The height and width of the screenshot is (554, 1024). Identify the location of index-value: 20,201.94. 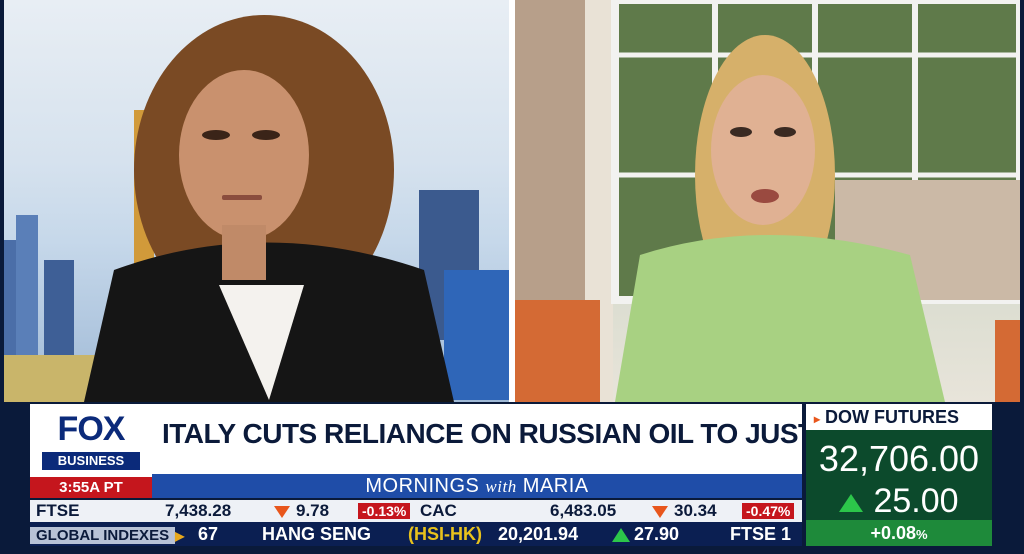
(538, 534).